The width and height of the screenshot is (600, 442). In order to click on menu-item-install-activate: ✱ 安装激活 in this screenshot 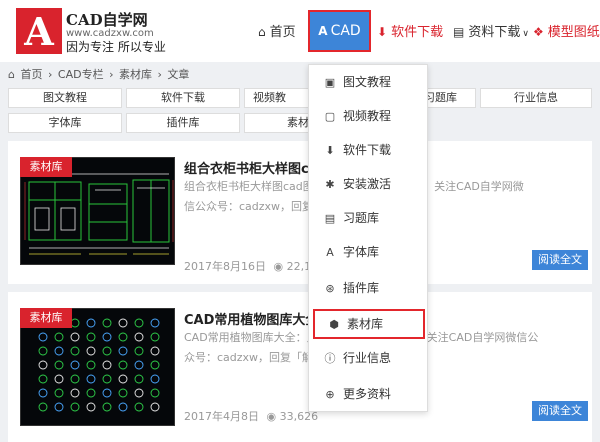, I will do `click(368, 184)`.